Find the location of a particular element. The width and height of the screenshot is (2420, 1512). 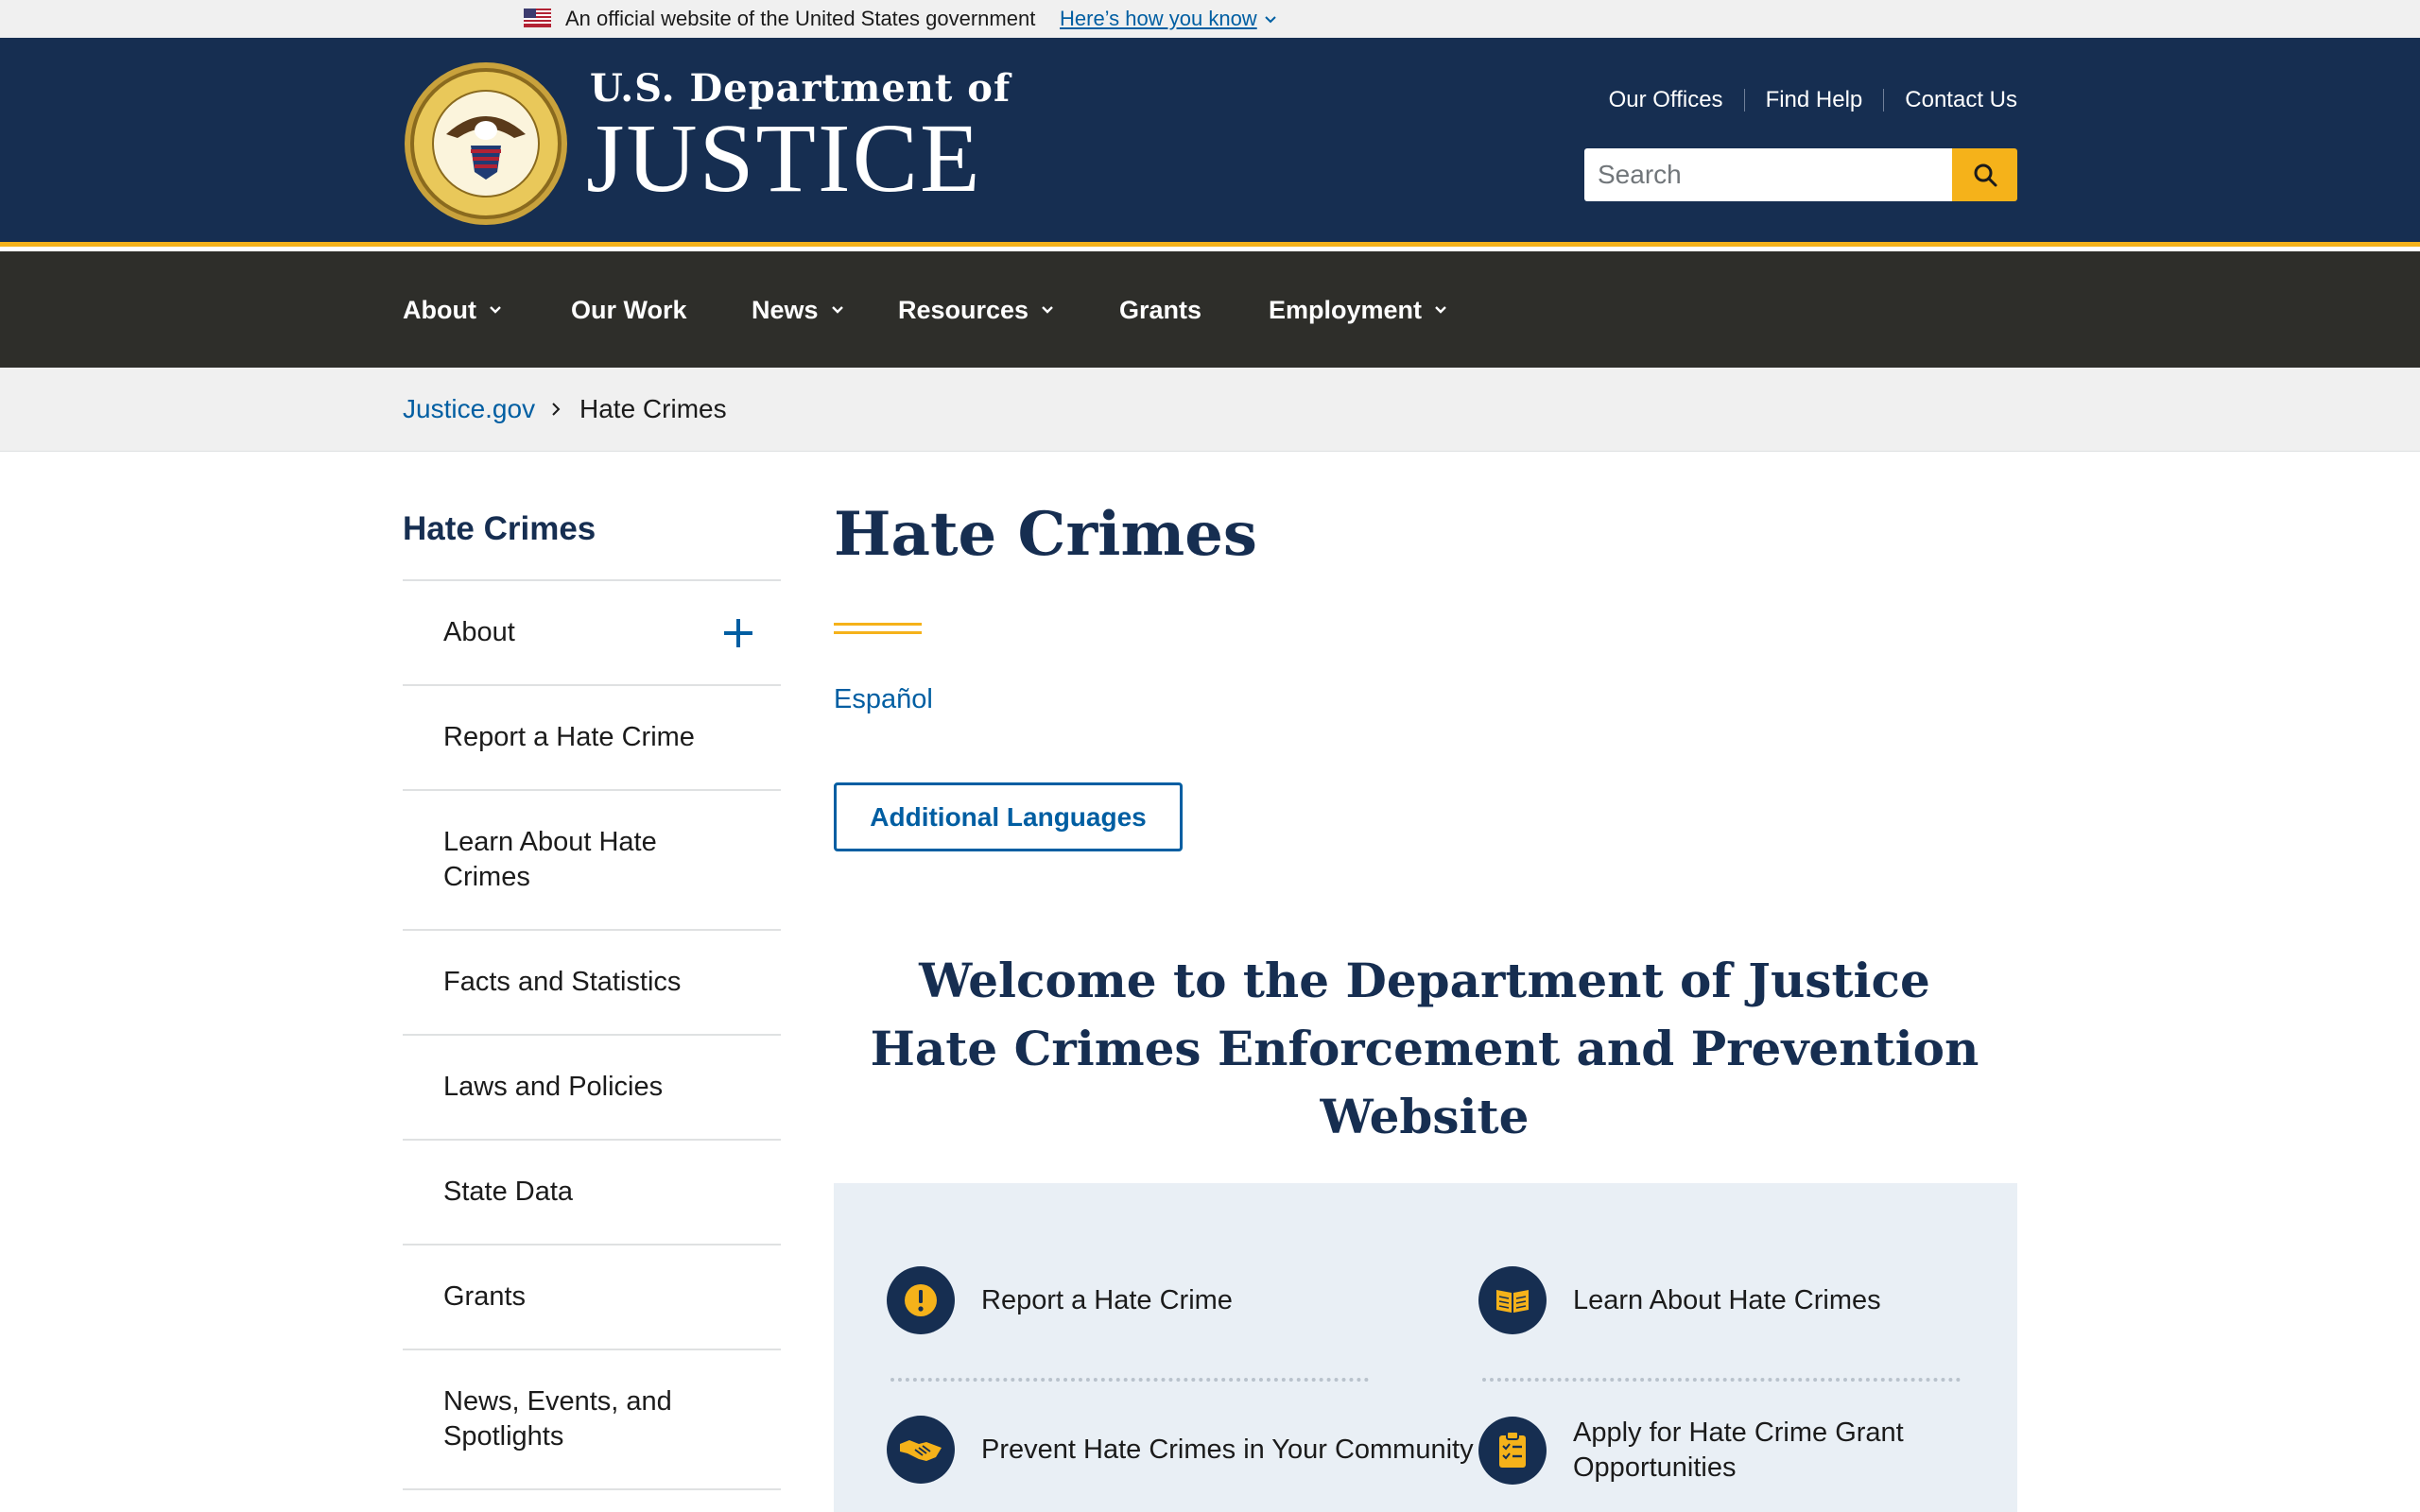

contact-us-link: Contact Us is located at coordinates (1961, 100).